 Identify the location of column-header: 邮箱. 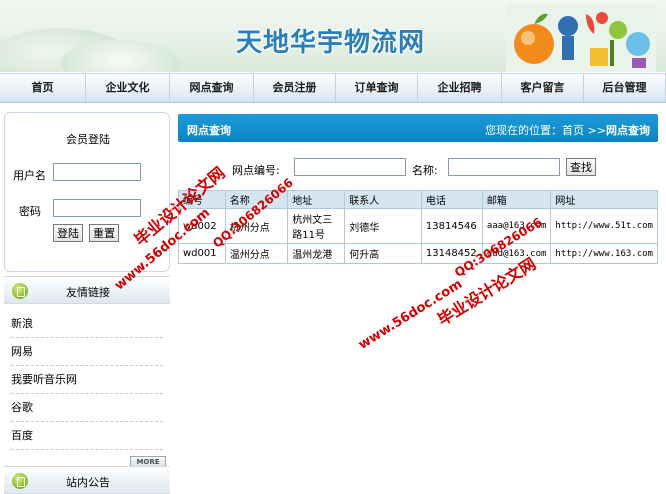
(516, 199).